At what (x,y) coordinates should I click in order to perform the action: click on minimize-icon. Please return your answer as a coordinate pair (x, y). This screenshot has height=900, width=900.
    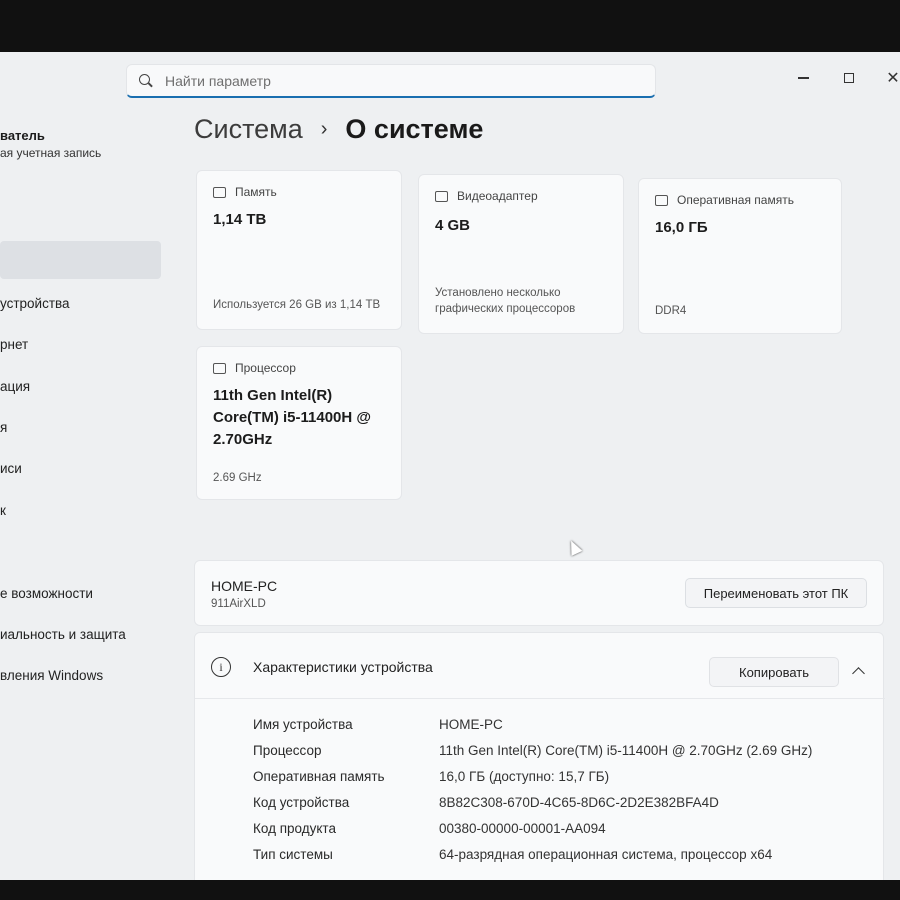
    Looking at the image, I should click on (803, 78).